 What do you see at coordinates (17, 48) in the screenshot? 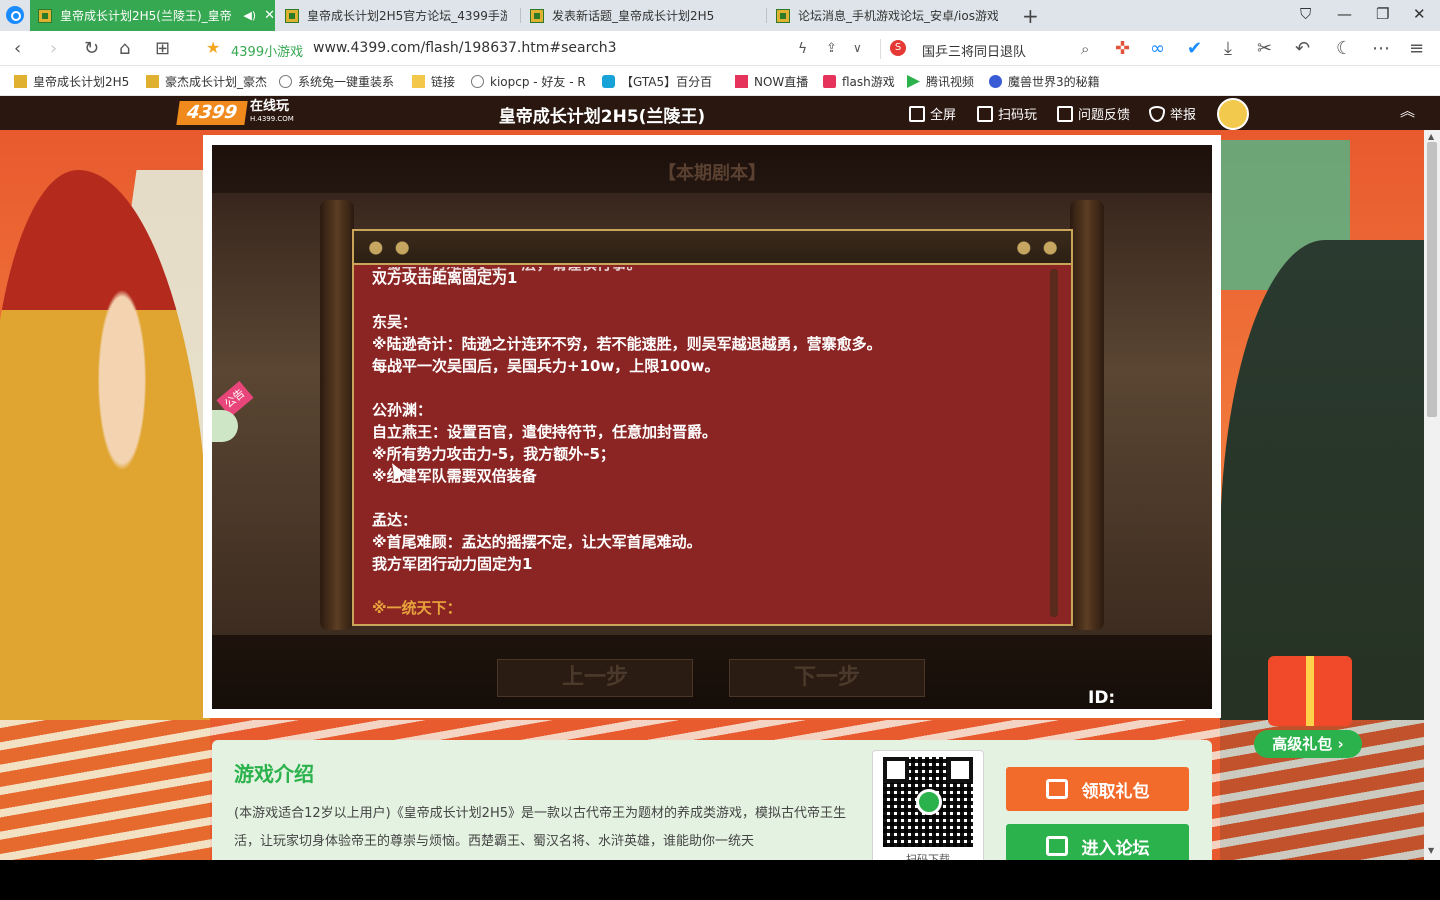
I see `back-icon: ‹` at bounding box center [17, 48].